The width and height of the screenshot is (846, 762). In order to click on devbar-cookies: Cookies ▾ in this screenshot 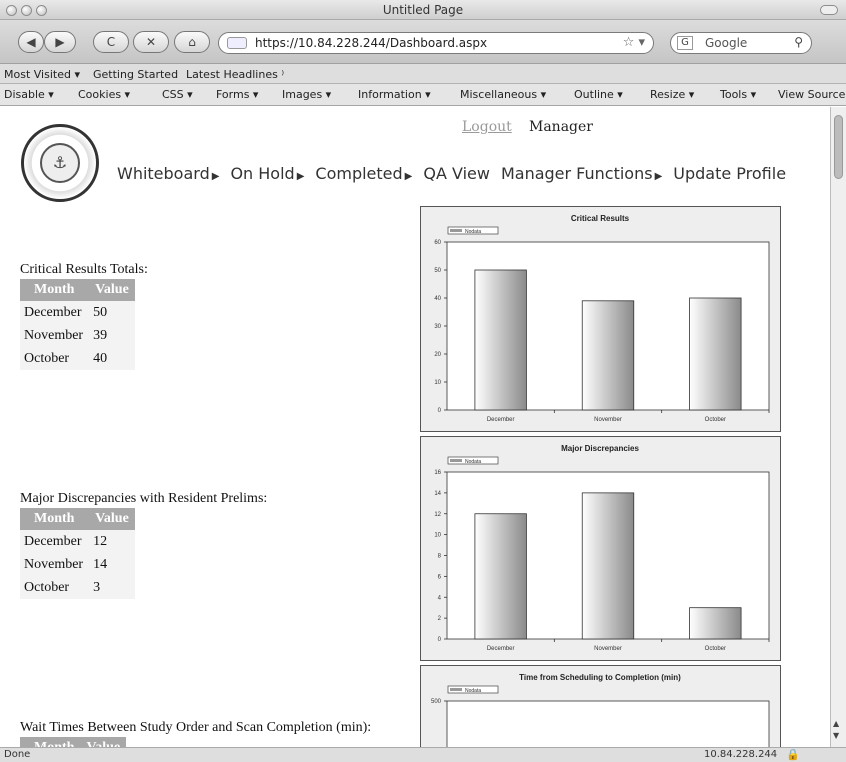, I will do `click(104, 94)`.